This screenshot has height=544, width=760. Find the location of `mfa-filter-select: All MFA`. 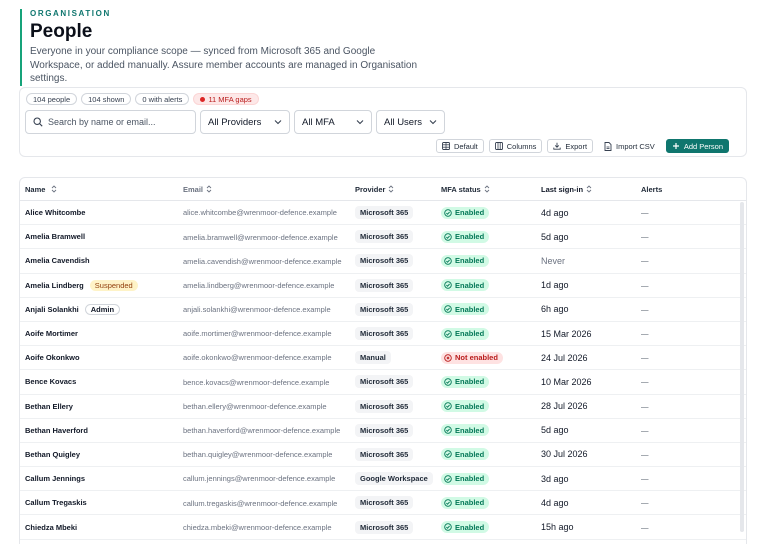

mfa-filter-select: All MFA is located at coordinates (333, 122).